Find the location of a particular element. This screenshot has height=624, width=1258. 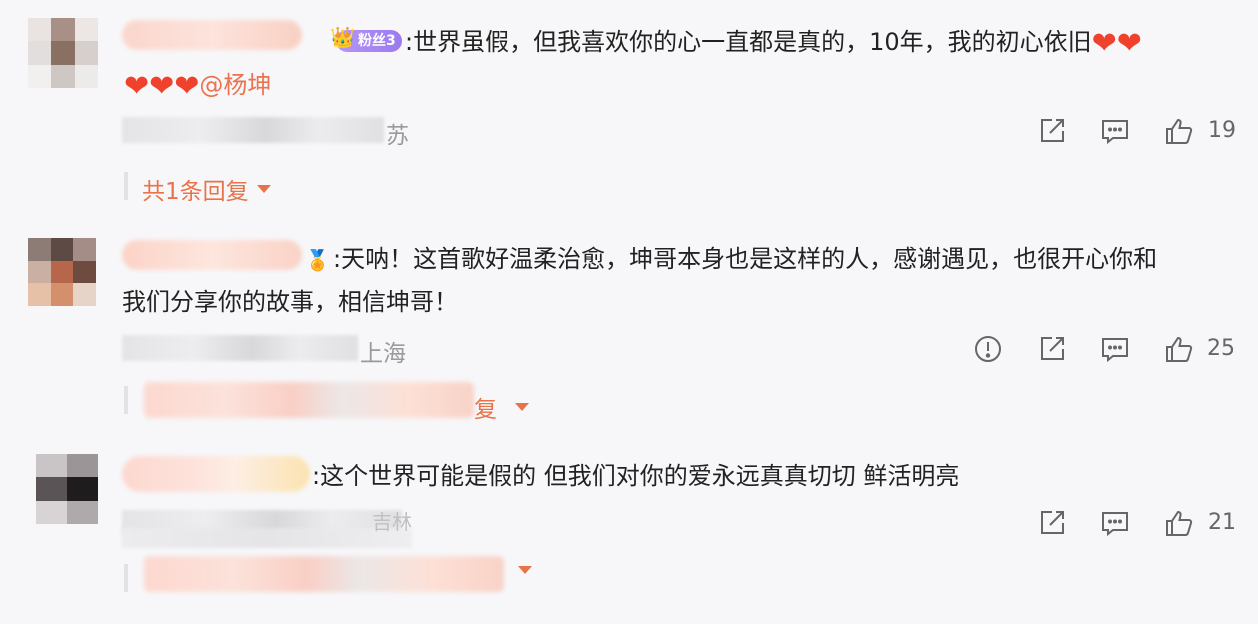

crown-icon: 👑 is located at coordinates (342, 37).